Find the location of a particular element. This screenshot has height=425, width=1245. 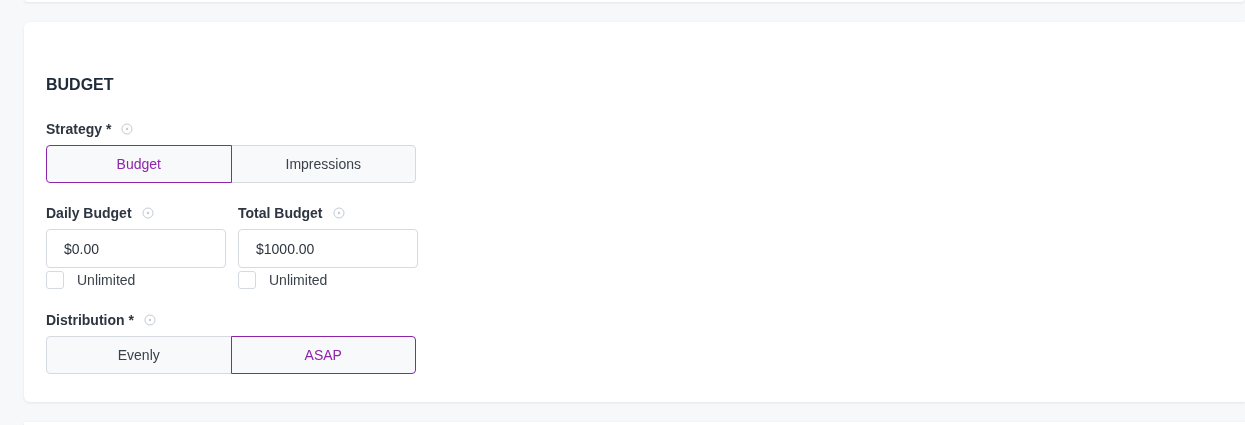

field-label: Strategy * is located at coordinates (79, 129).